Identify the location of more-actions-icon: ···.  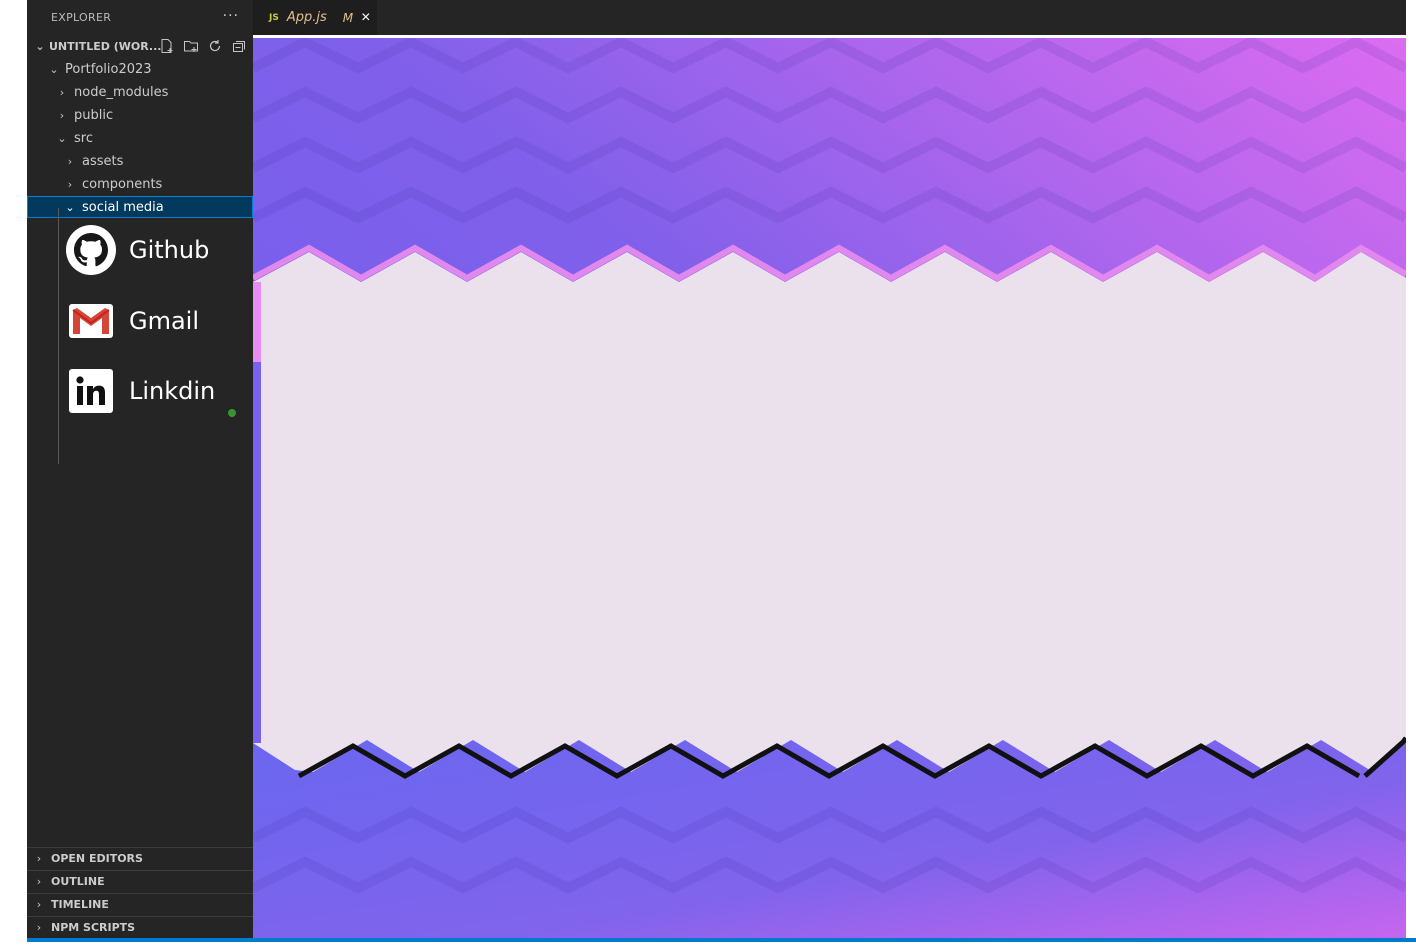
(231, 16).